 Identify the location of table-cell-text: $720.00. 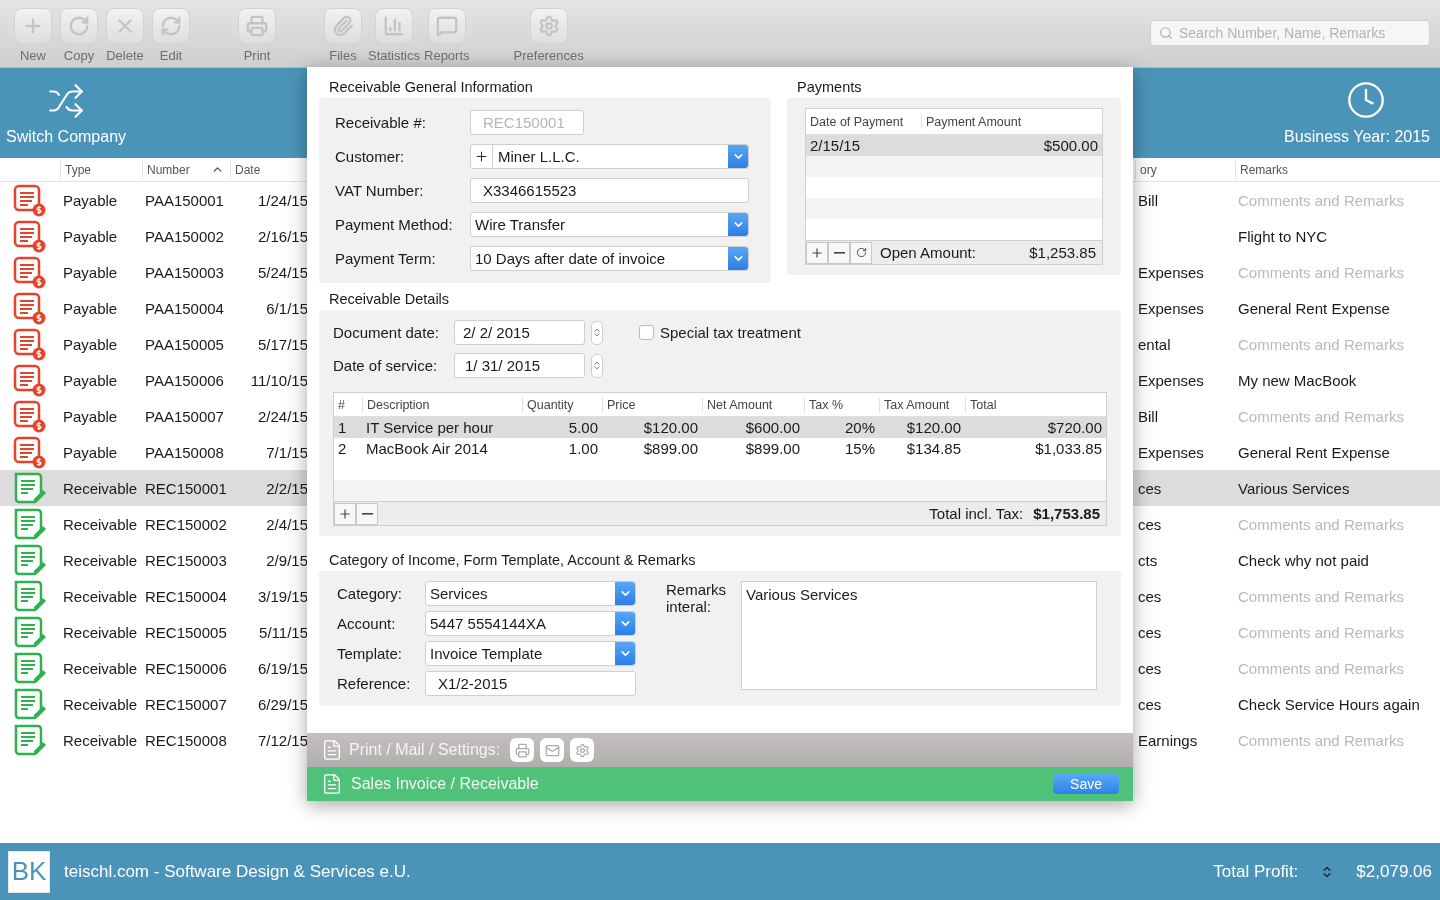
(1074, 427).